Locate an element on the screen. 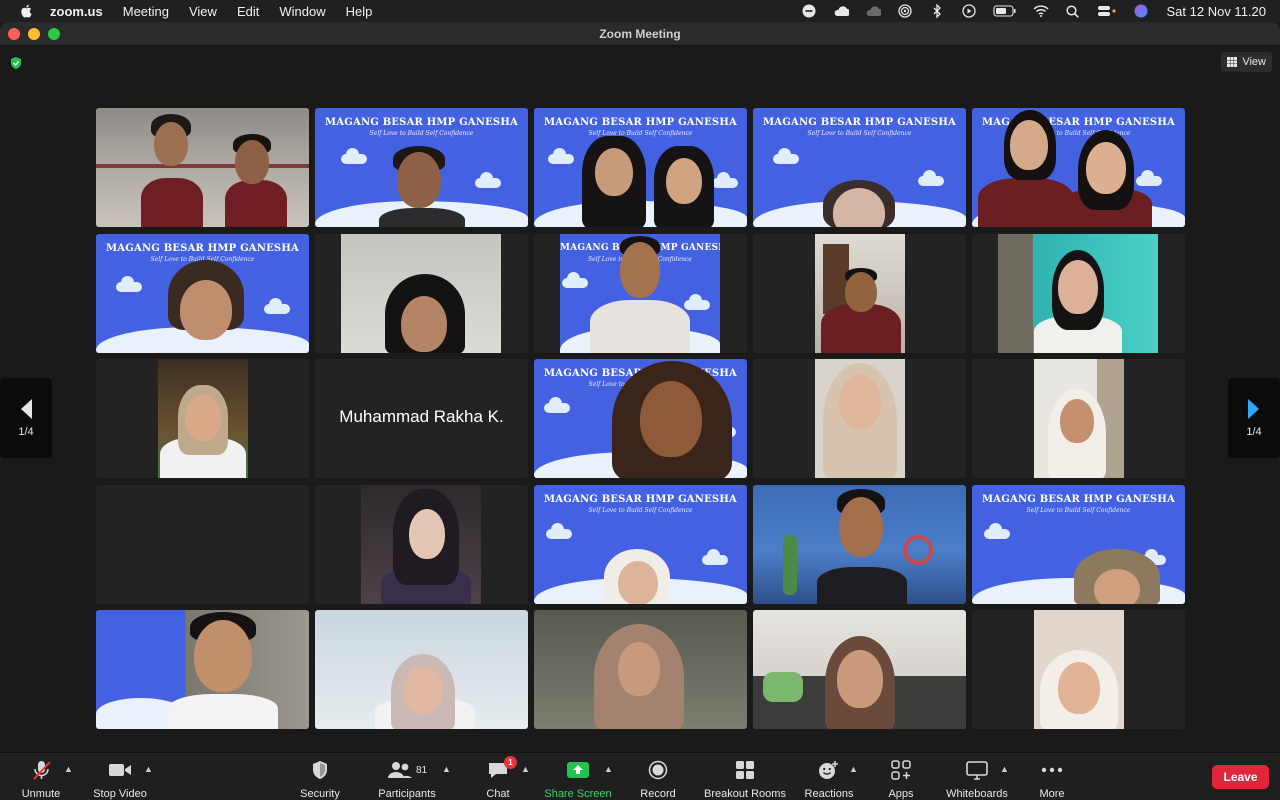 The image size is (1280, 800). participant-tile: Muhammad Rakha K. is located at coordinates (421, 418).